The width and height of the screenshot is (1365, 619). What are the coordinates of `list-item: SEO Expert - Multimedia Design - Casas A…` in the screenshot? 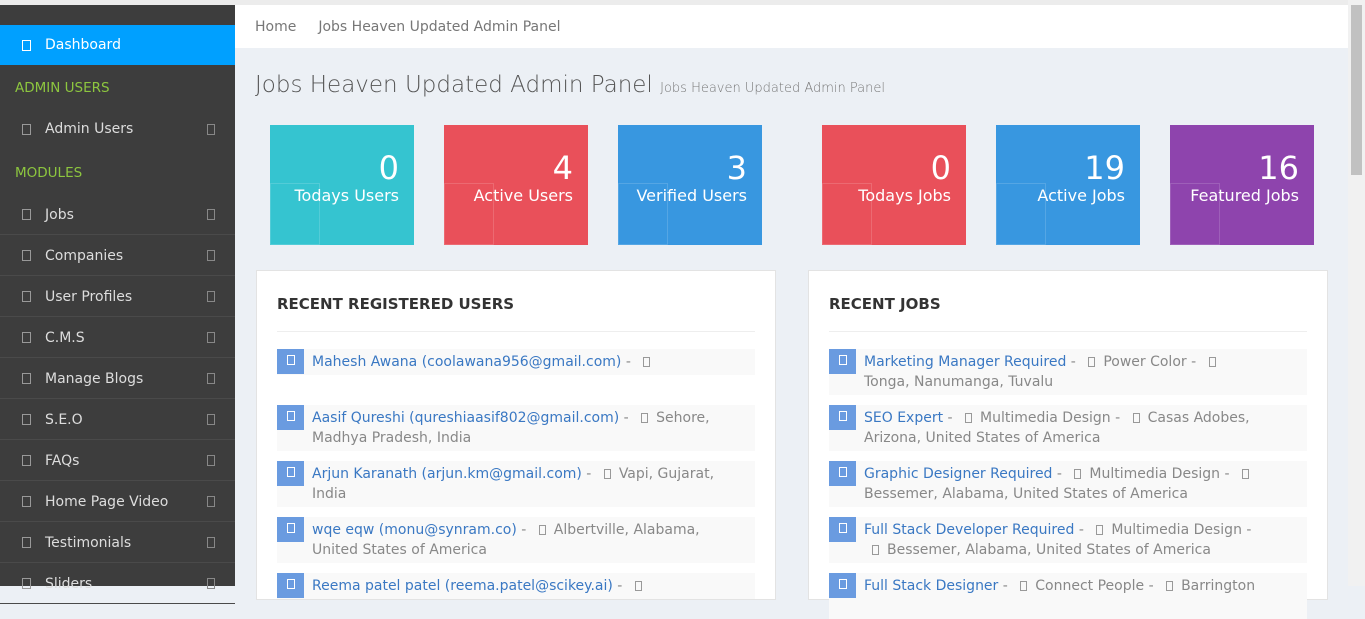 It's located at (1068, 428).